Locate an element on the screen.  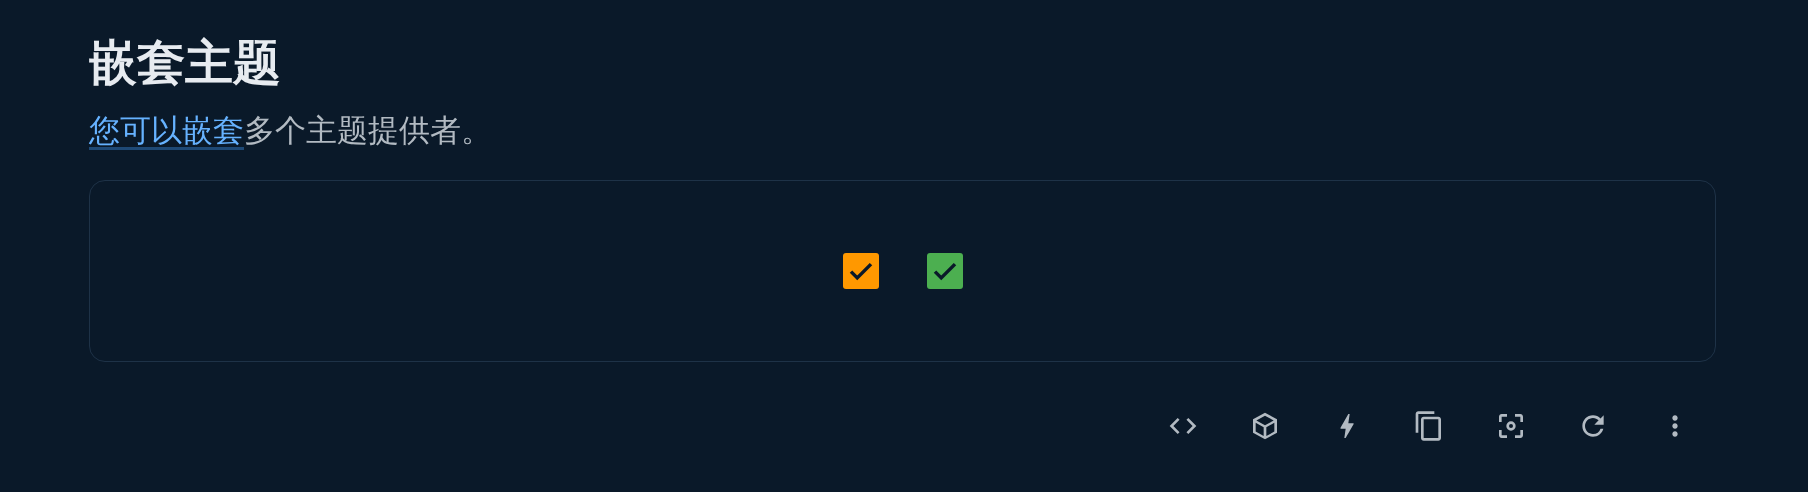
nested-link: 您可以嵌套 is located at coordinates (166, 130).